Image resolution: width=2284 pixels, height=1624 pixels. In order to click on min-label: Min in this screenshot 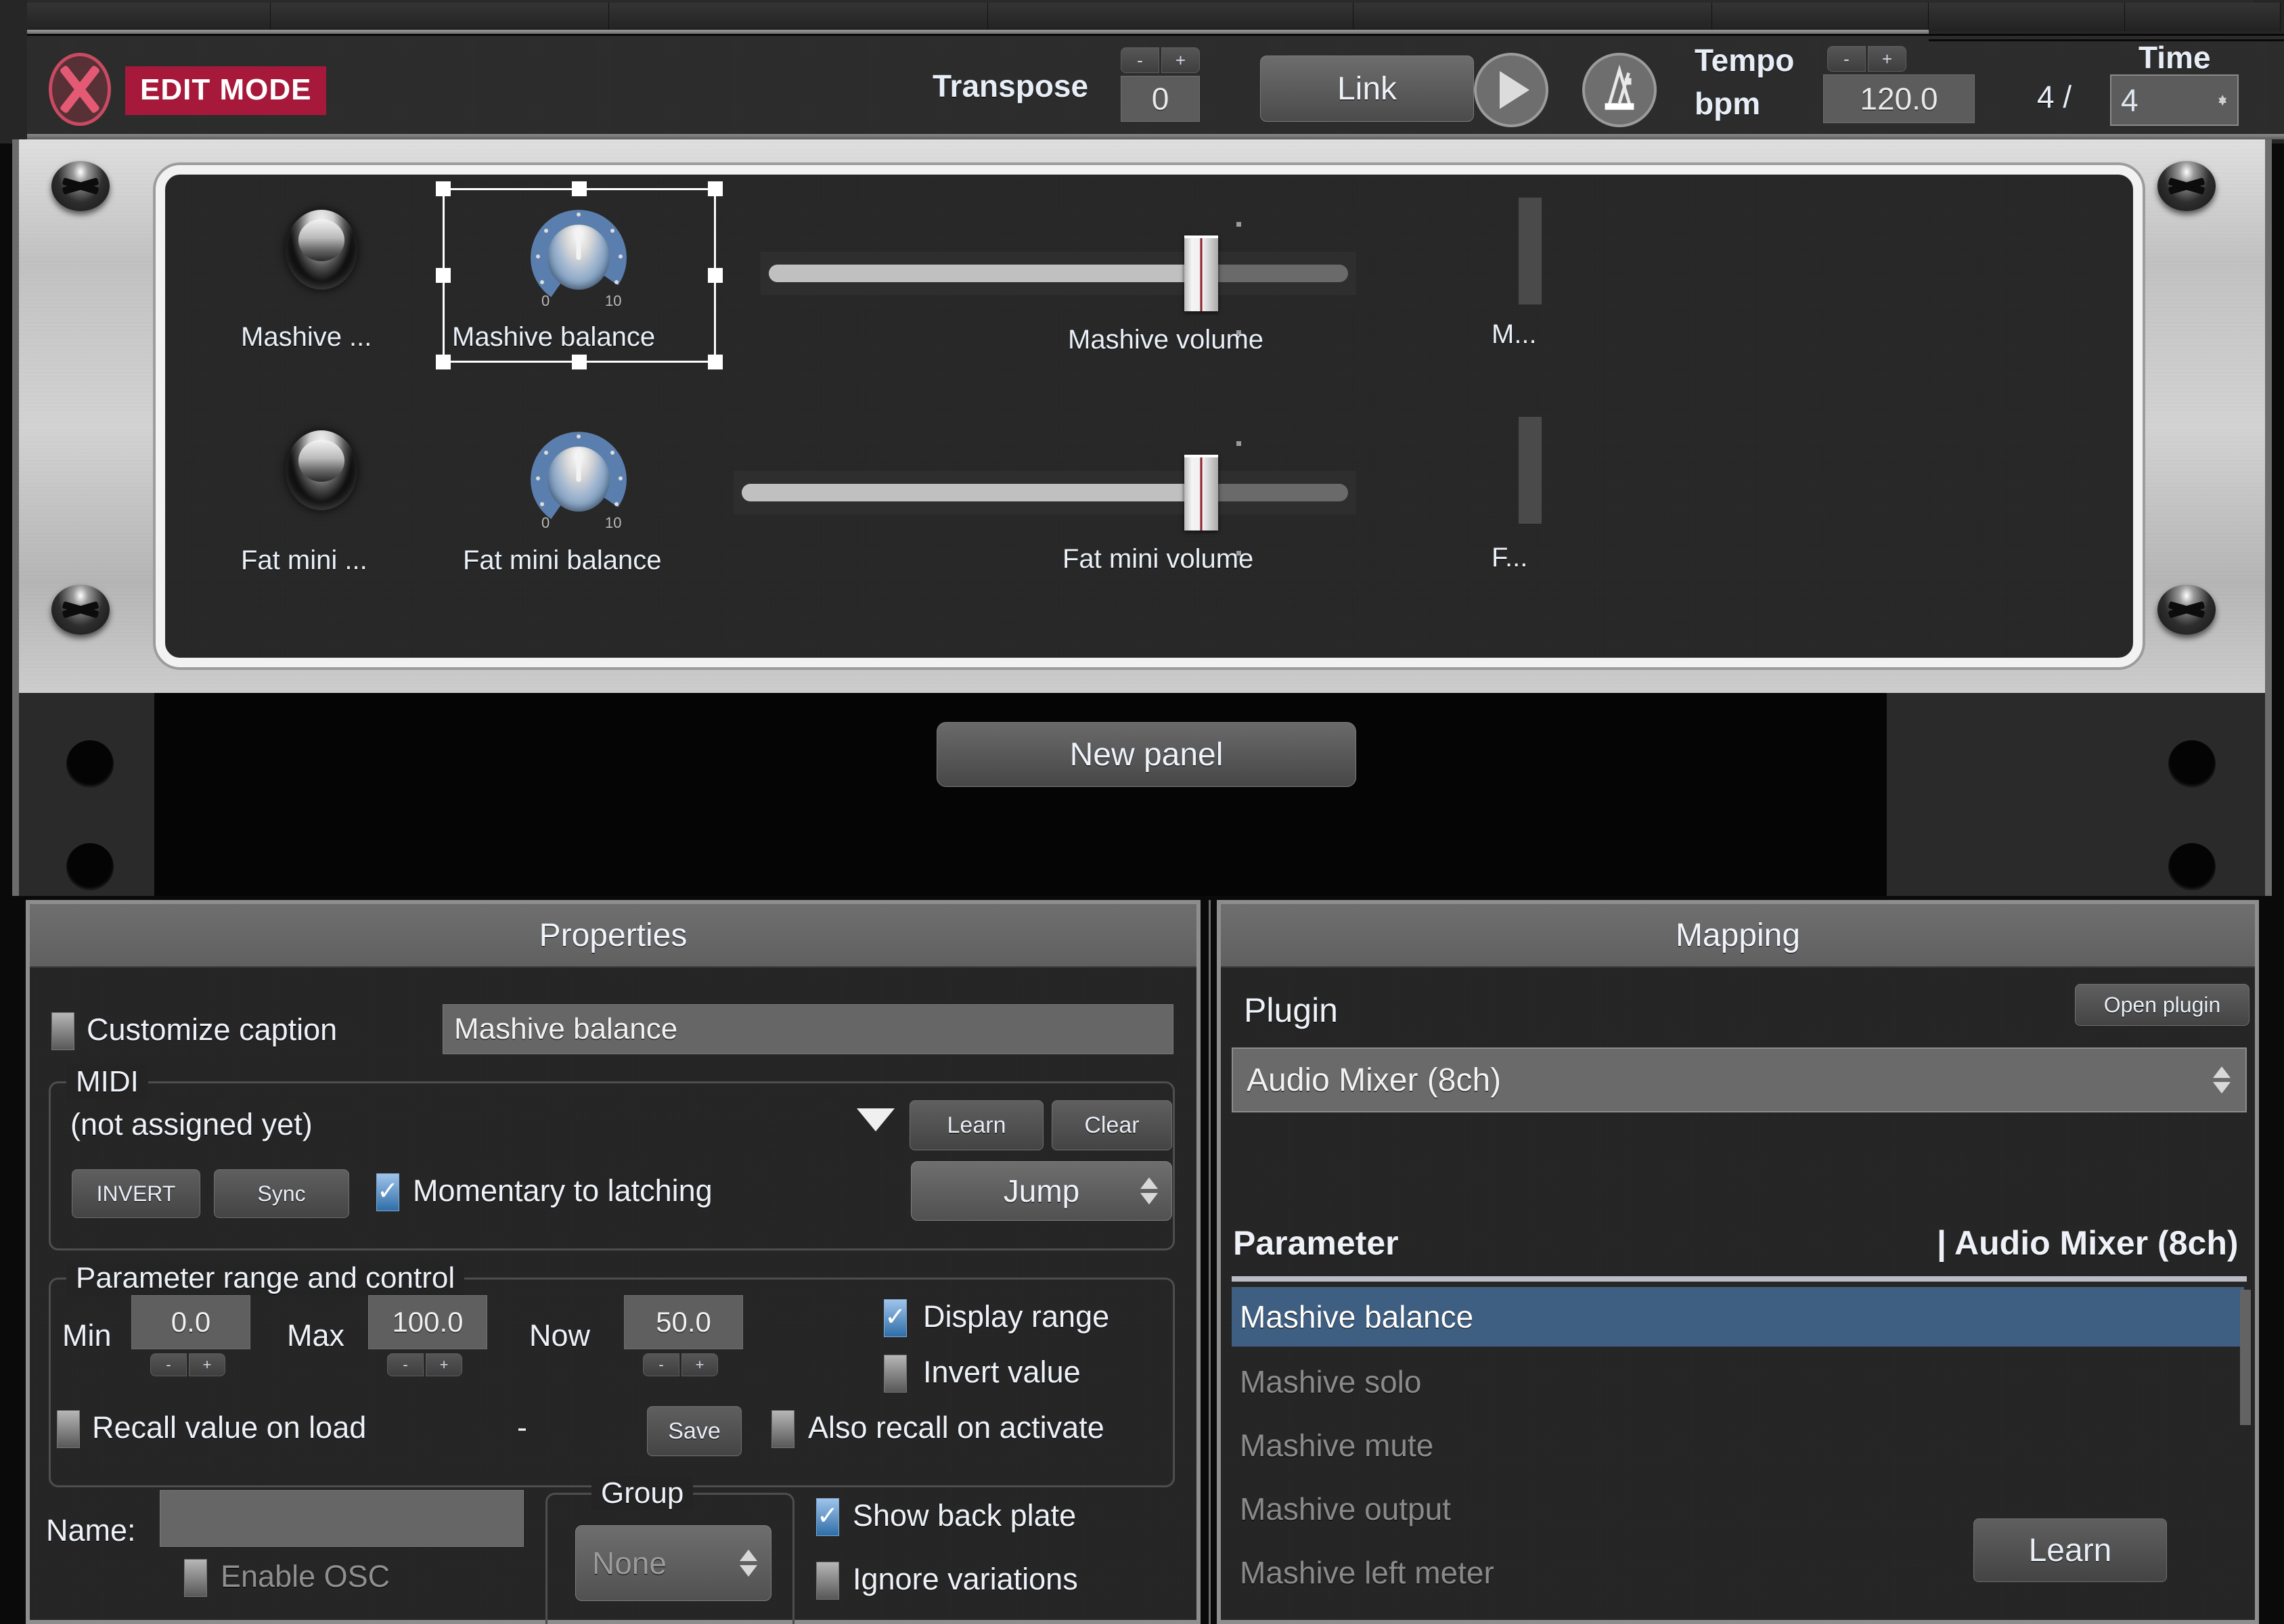, I will do `click(87, 1335)`.